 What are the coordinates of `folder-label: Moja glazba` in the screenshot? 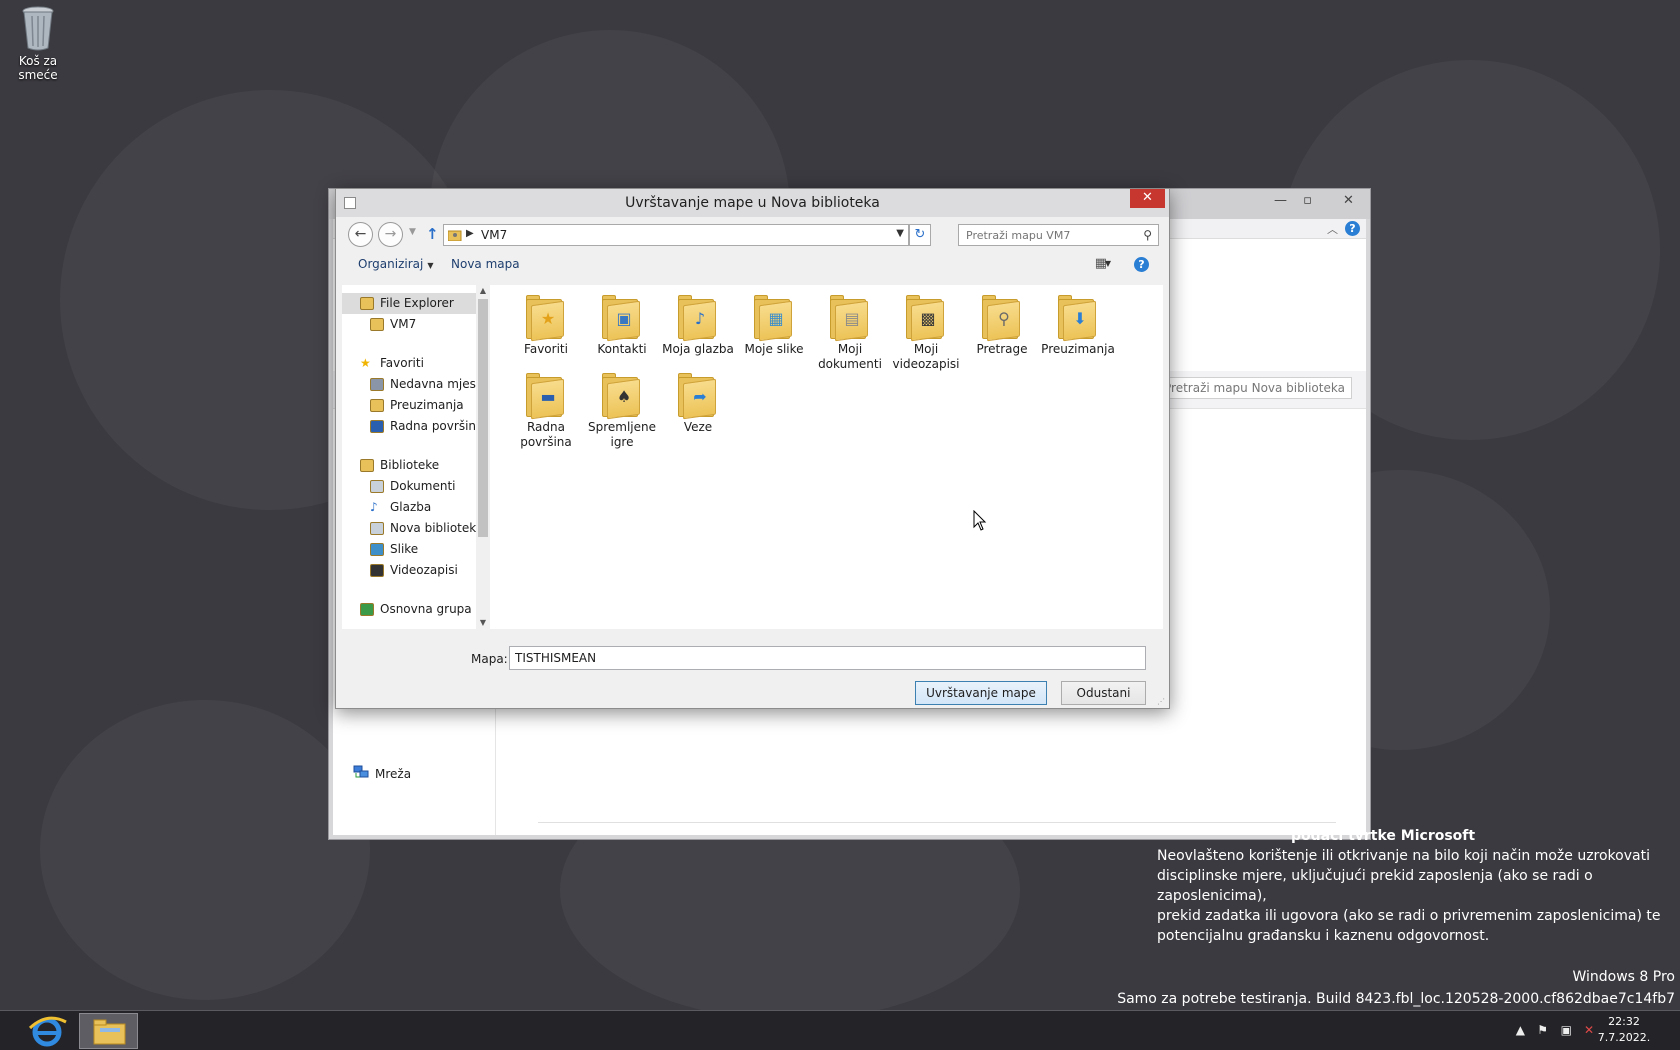 It's located at (698, 349).